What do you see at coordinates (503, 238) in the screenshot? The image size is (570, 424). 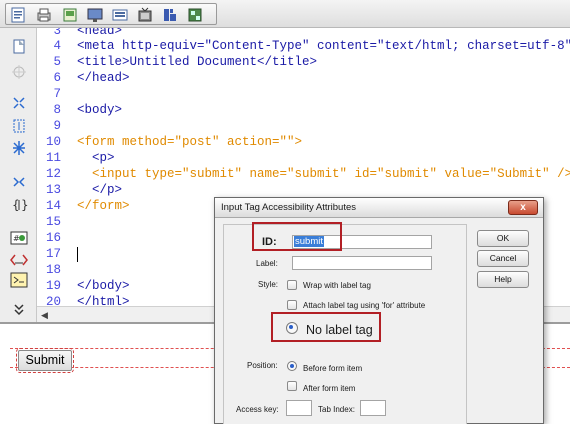 I see `ok-button: OK` at bounding box center [503, 238].